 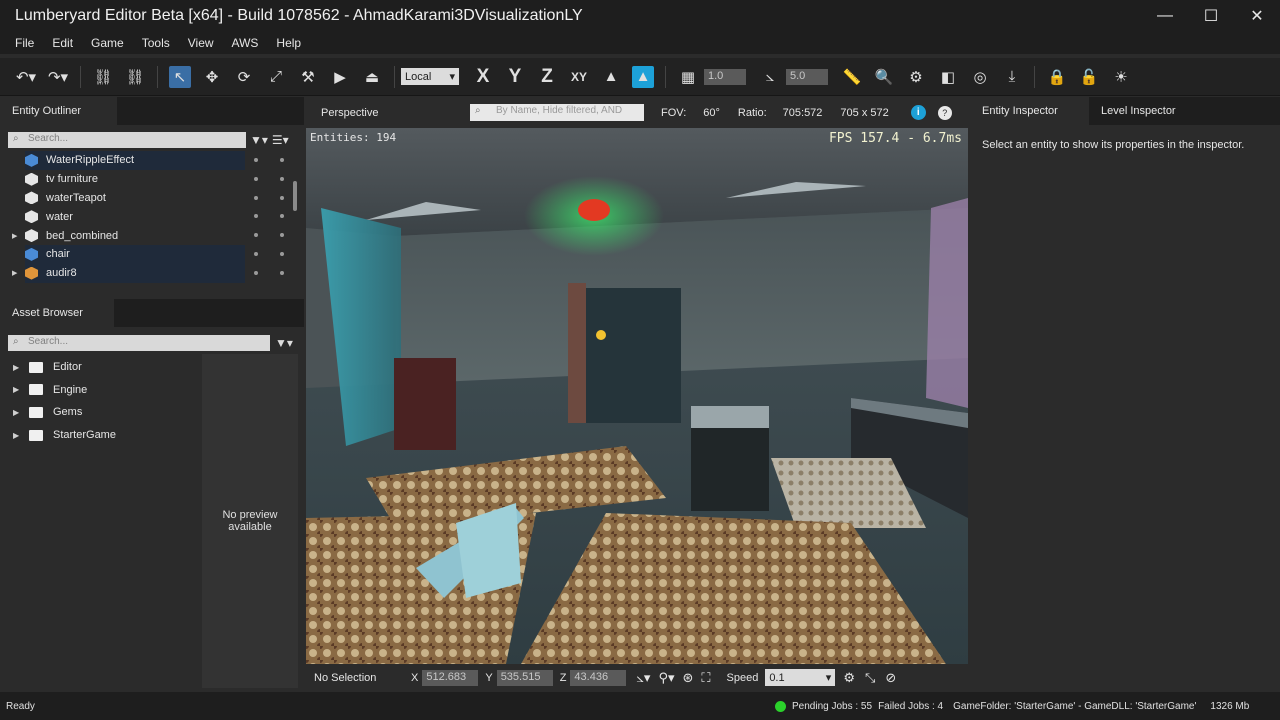 What do you see at coordinates (154, 216) in the screenshot?
I see `entity-row: water` at bounding box center [154, 216].